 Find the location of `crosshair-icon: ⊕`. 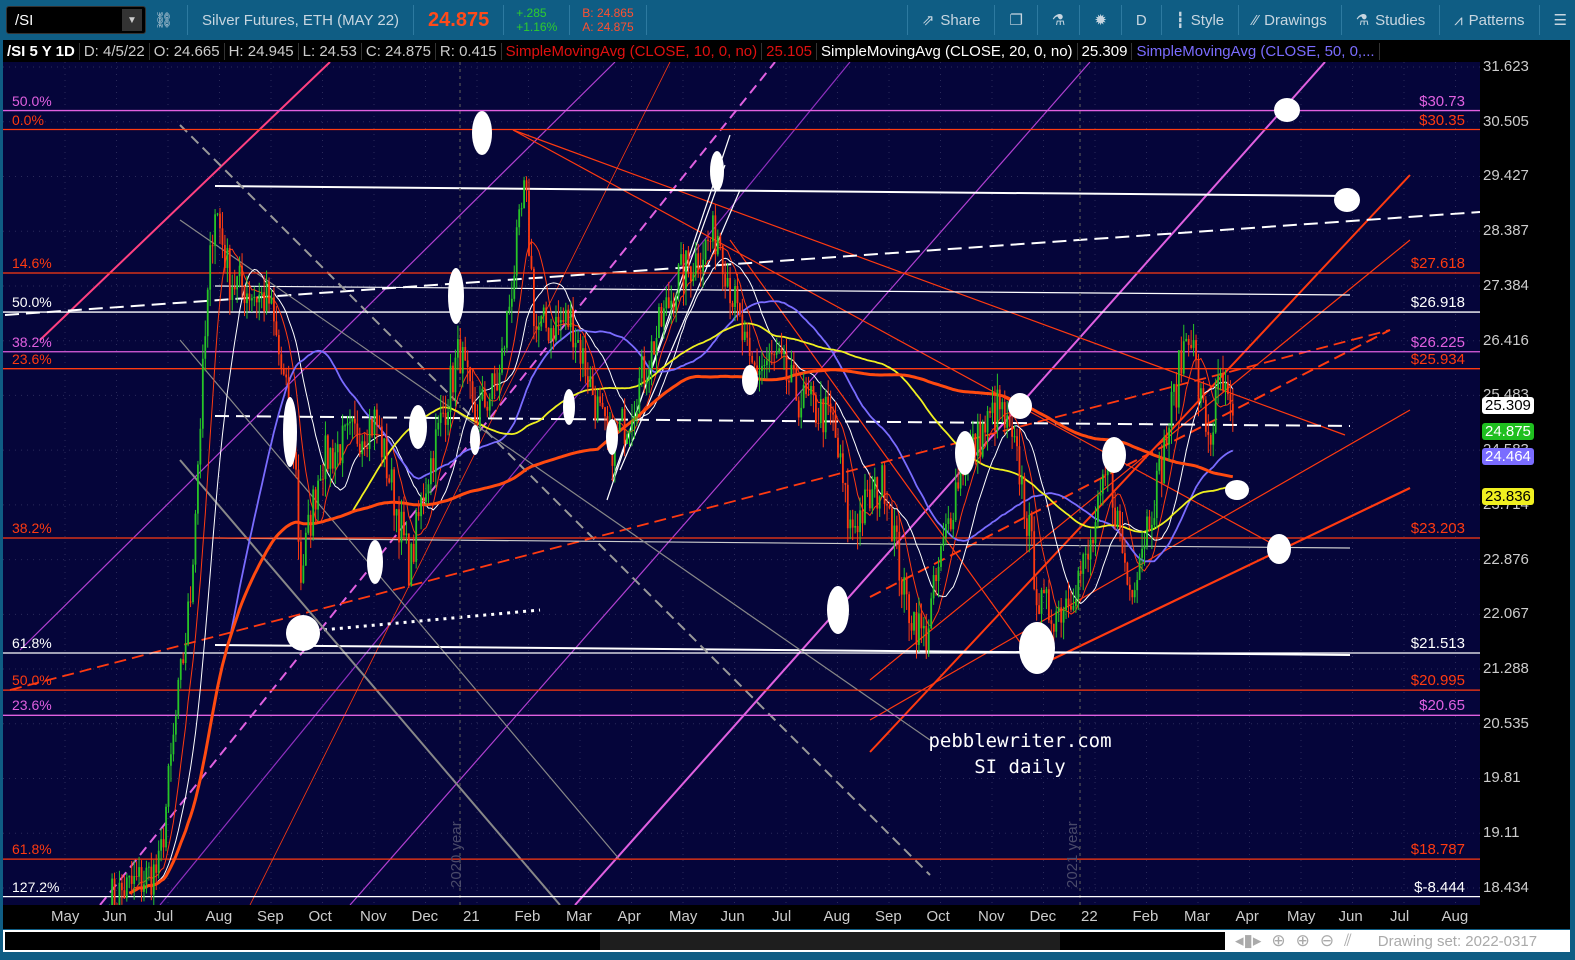

crosshair-icon: ⊕ is located at coordinates (1278, 941).